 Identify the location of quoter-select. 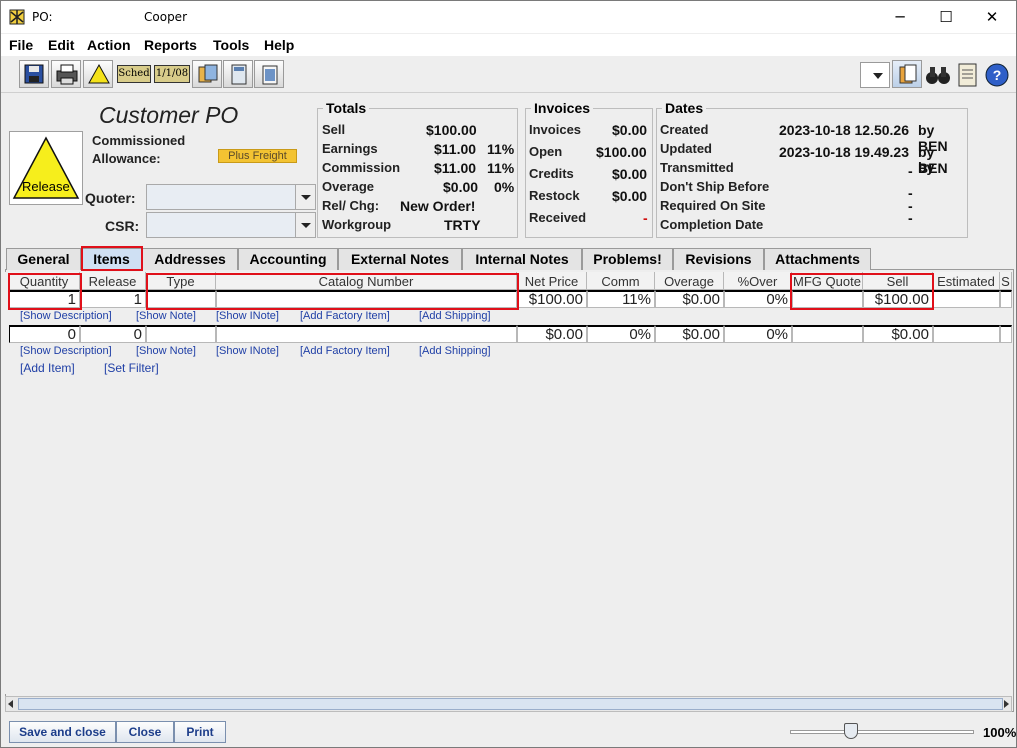
(231, 197).